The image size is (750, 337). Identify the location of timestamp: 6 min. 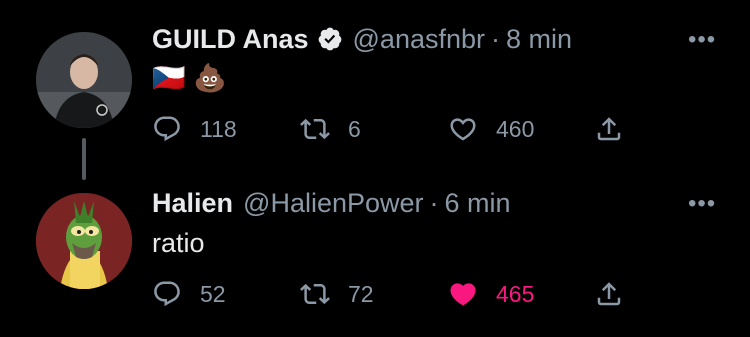
(478, 203).